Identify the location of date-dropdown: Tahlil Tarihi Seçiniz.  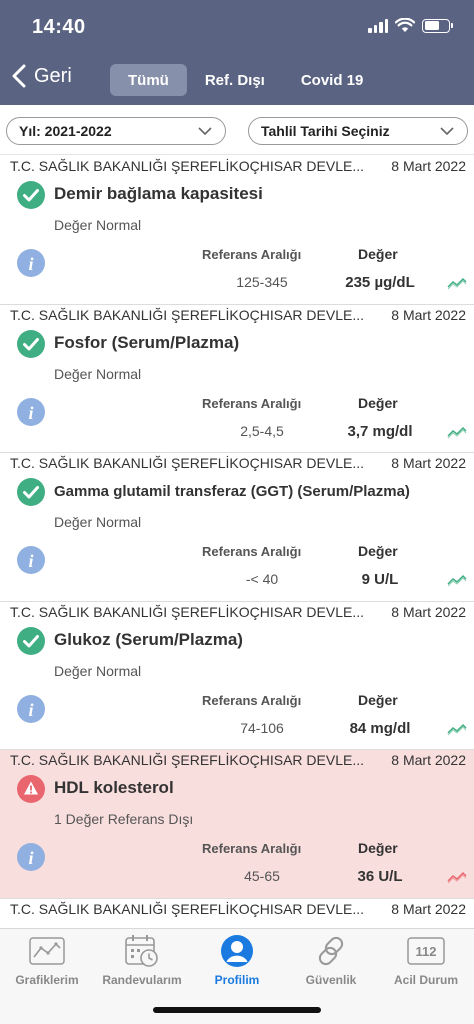
(358, 131).